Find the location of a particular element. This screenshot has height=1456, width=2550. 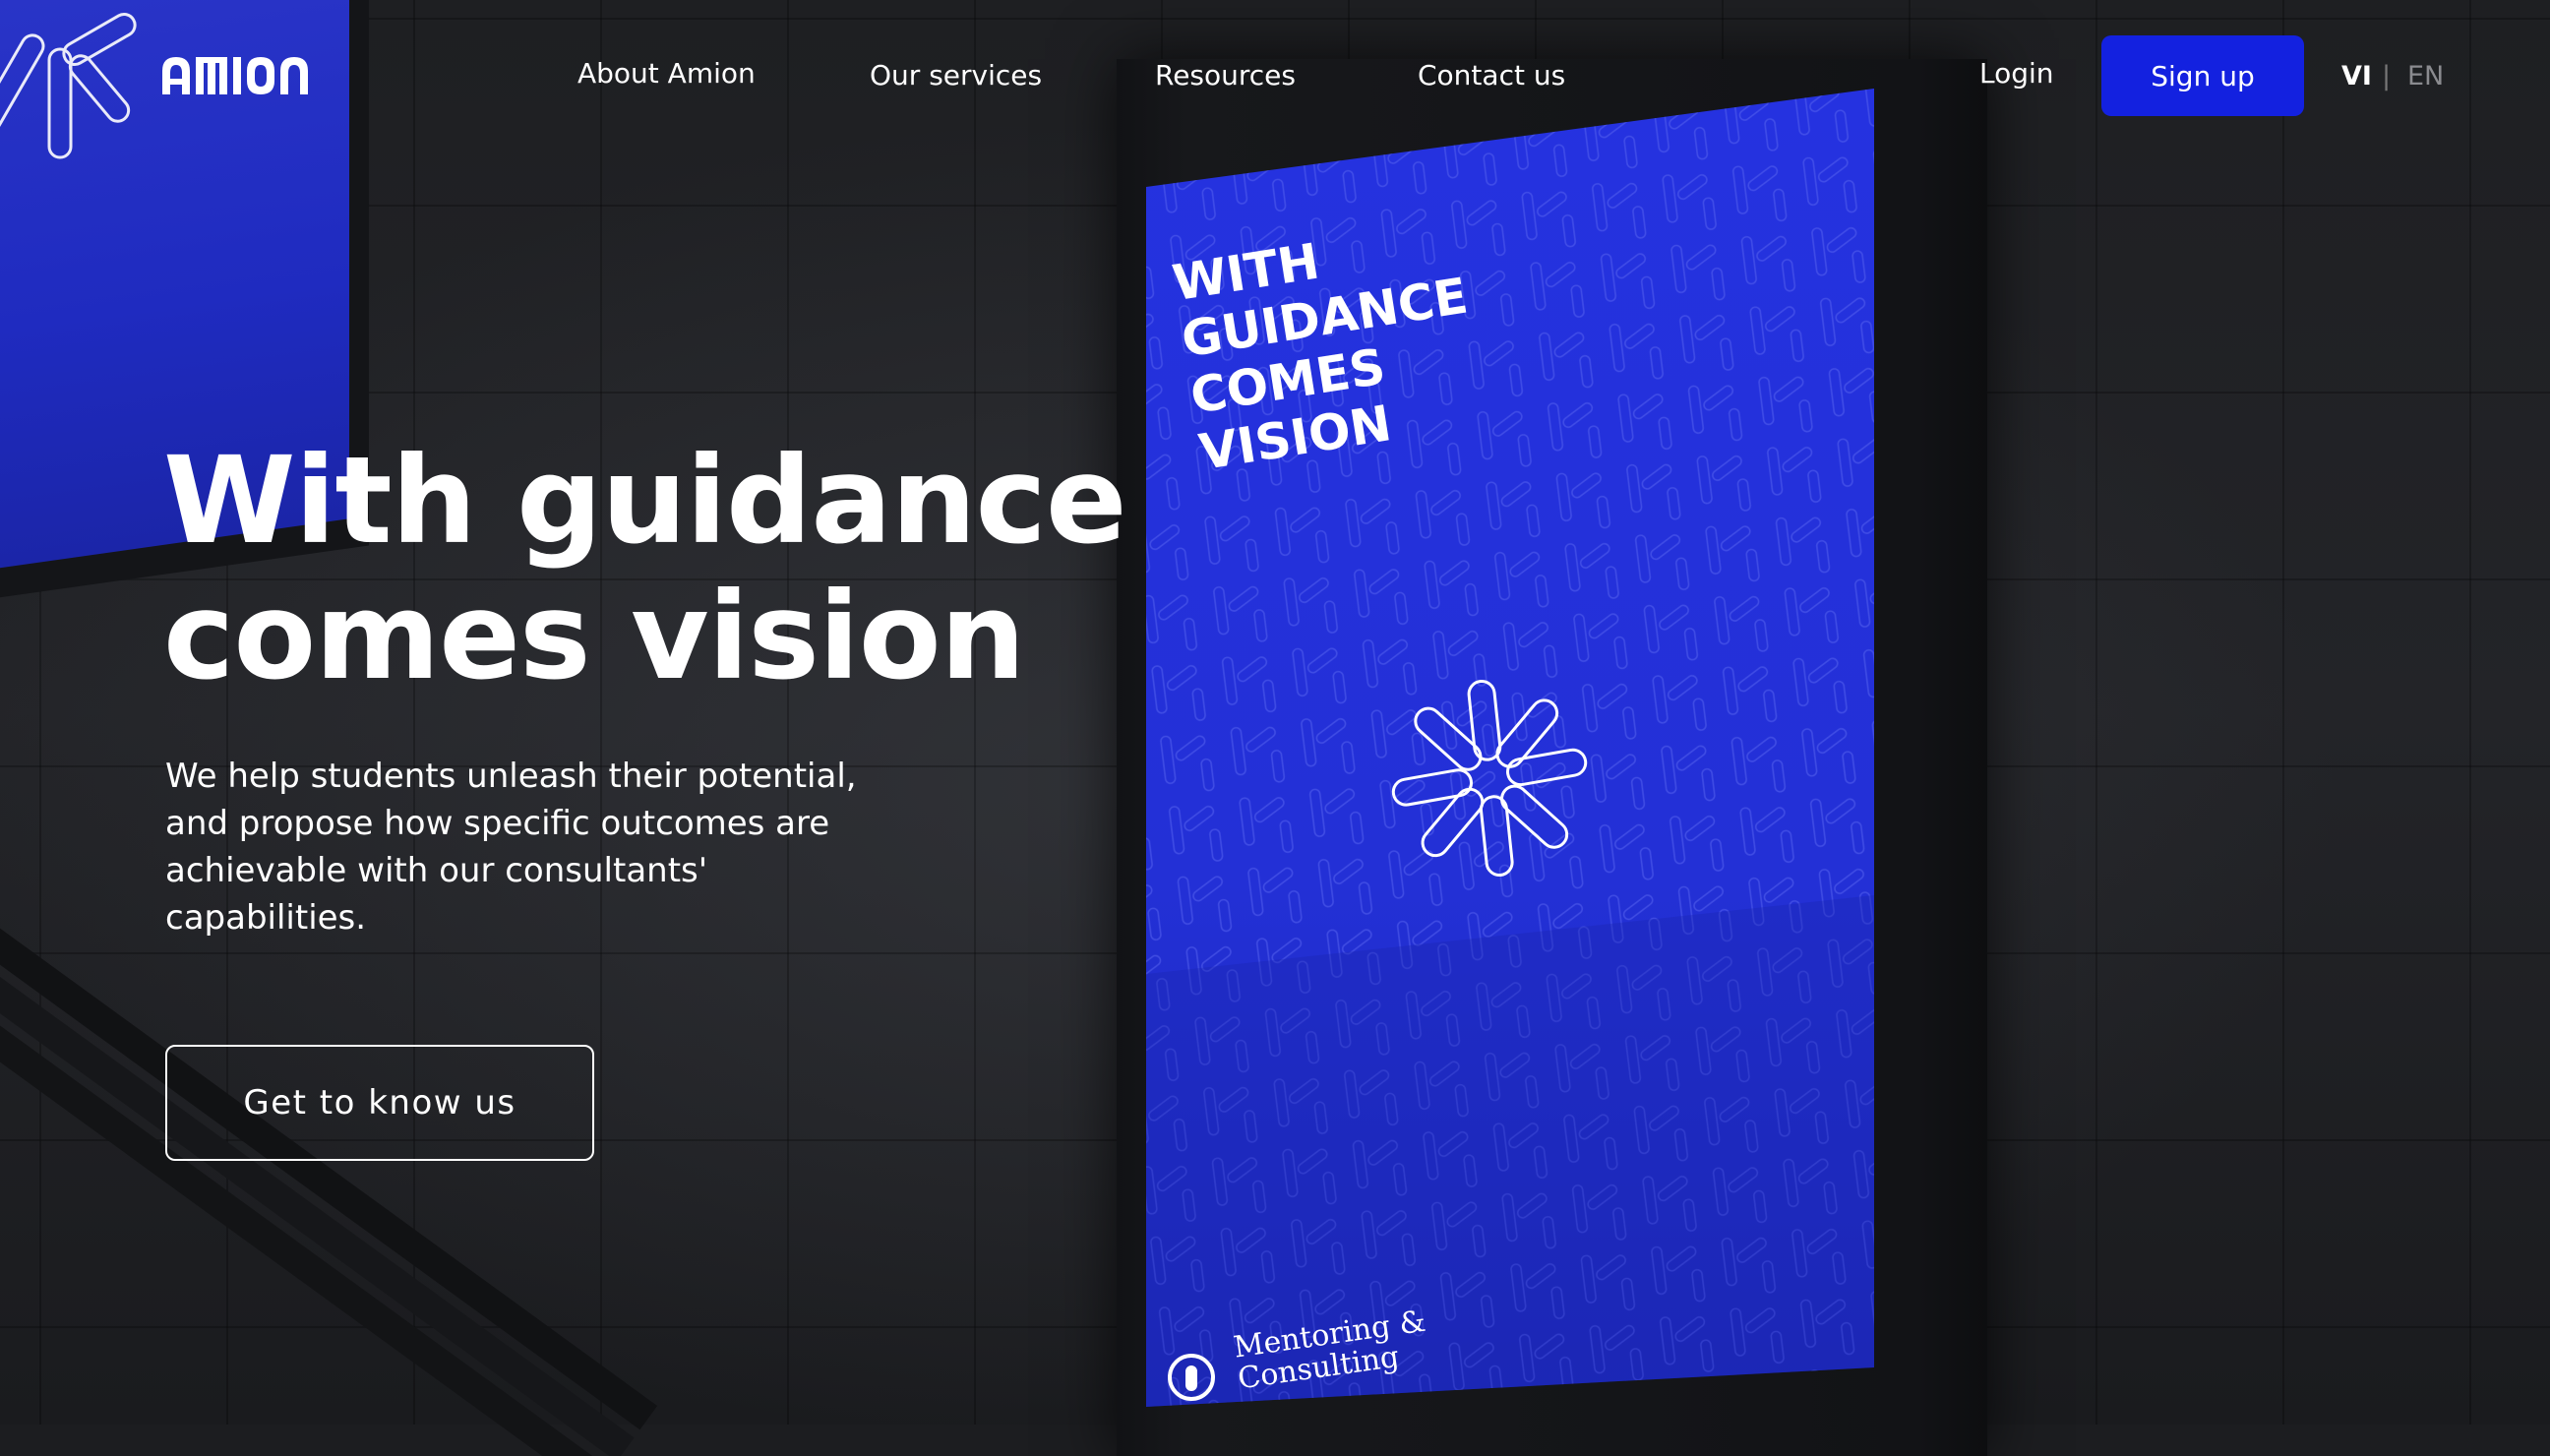

get-to-know-us-button: Get to know us is located at coordinates (379, 1103).